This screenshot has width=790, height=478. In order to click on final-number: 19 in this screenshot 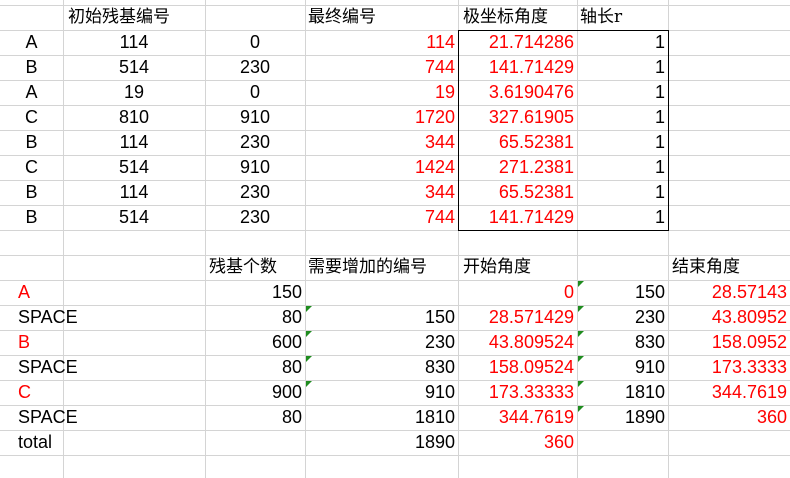, I will do `click(381, 92)`.